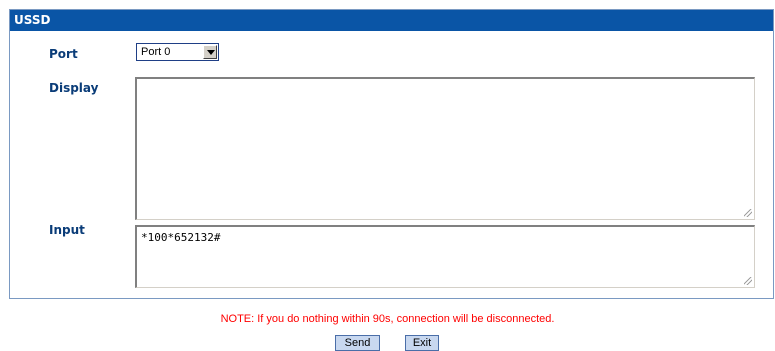  I want to click on panel-title: USSD, so click(391, 20).